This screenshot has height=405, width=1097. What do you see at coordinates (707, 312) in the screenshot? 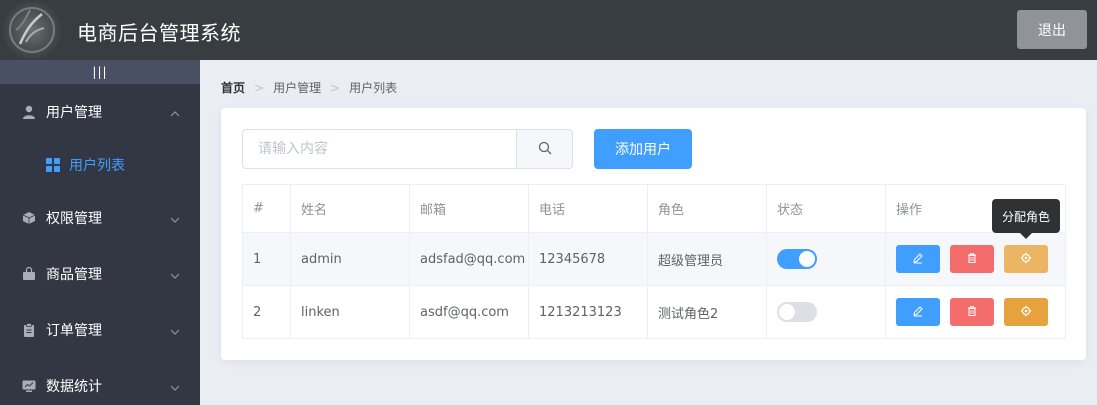
I see `cell-role: 测试角色2` at bounding box center [707, 312].